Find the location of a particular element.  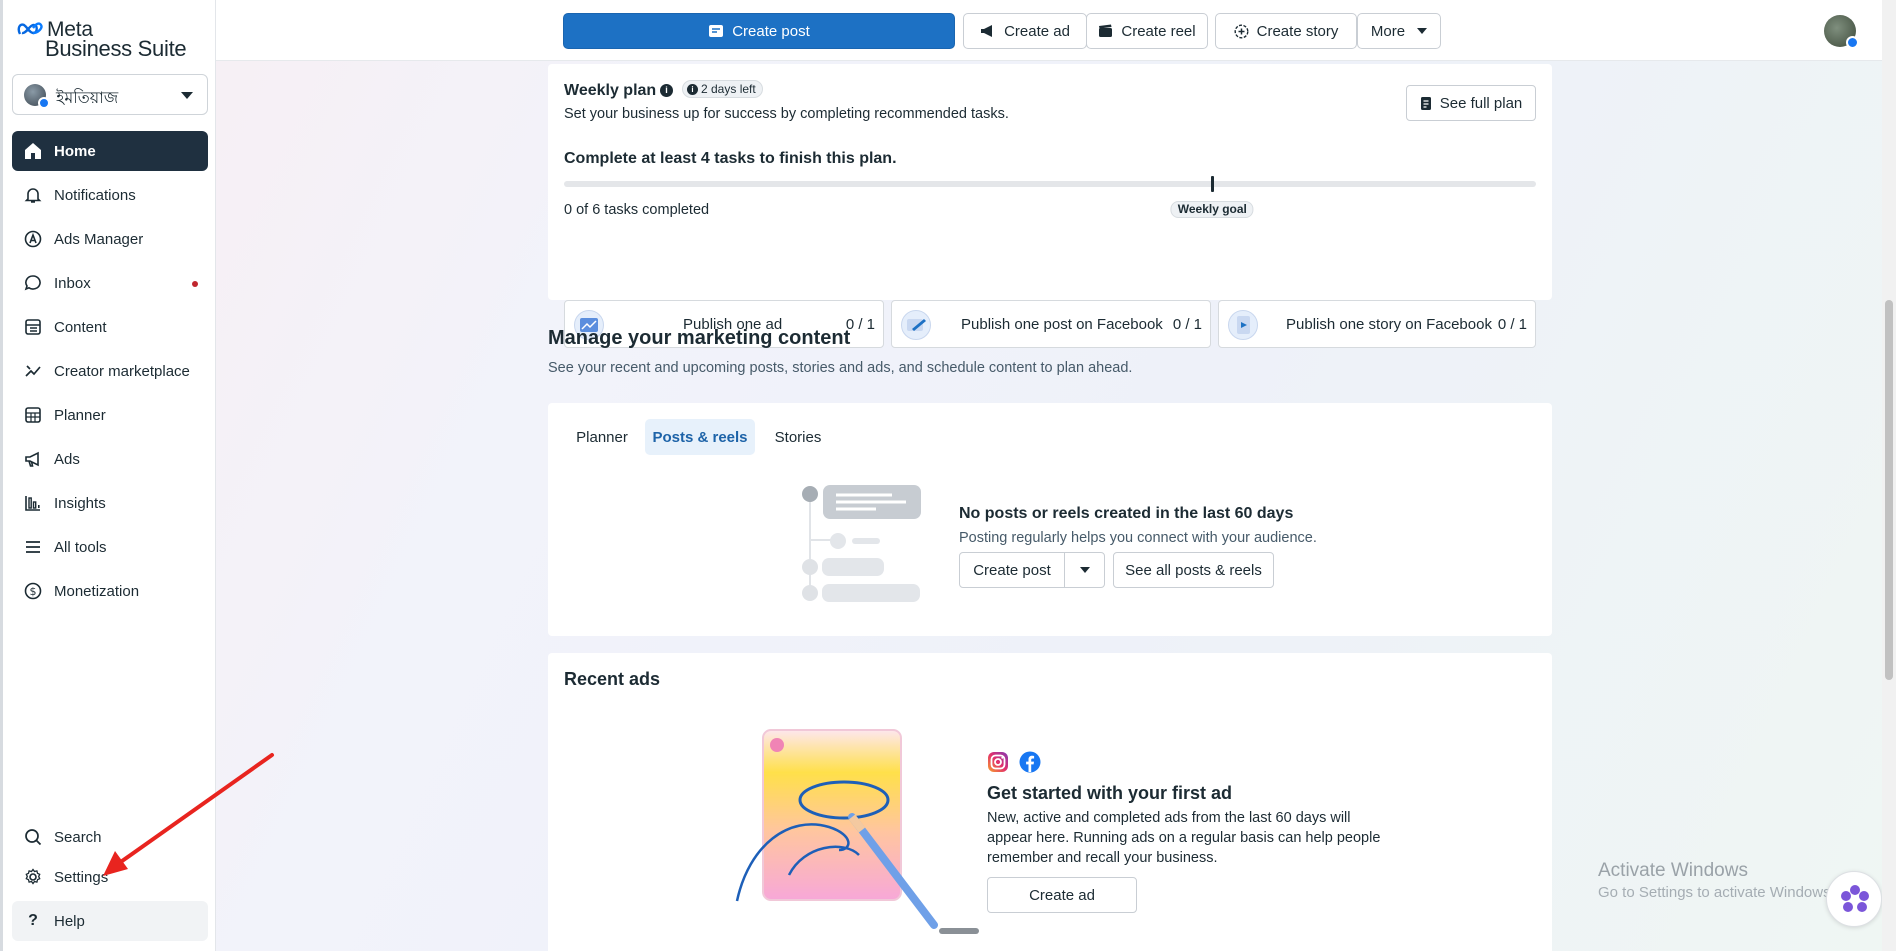

scrollbar-thumb is located at coordinates (1889, 490).